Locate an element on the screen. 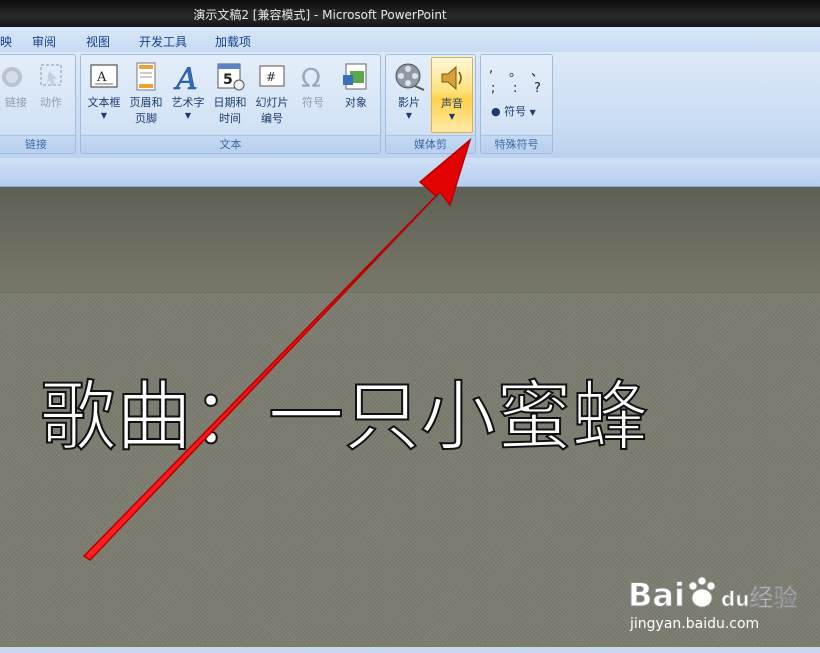 This screenshot has width=820, height=653. watermark-brand-du: du is located at coordinates (735, 599).